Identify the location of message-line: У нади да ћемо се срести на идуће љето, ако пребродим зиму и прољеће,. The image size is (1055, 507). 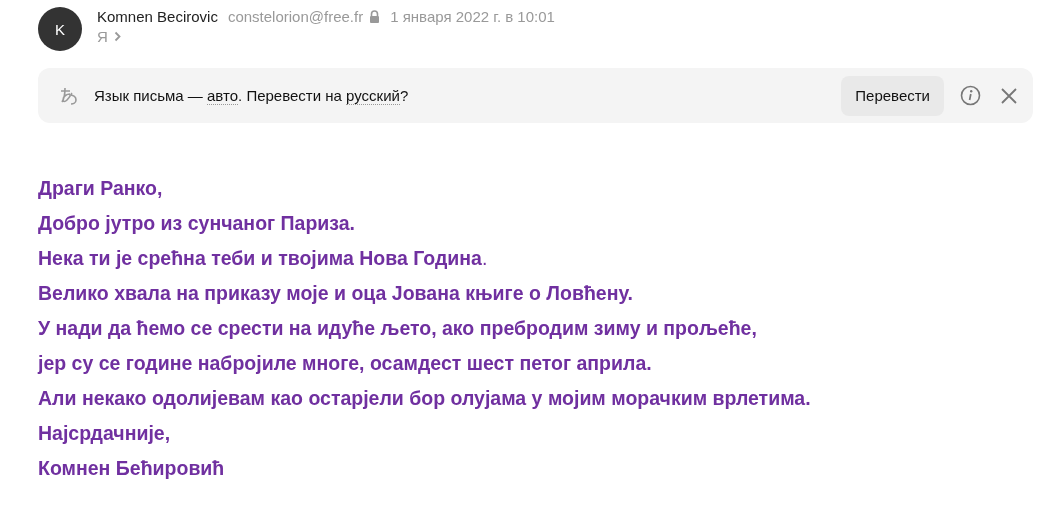
(398, 328).